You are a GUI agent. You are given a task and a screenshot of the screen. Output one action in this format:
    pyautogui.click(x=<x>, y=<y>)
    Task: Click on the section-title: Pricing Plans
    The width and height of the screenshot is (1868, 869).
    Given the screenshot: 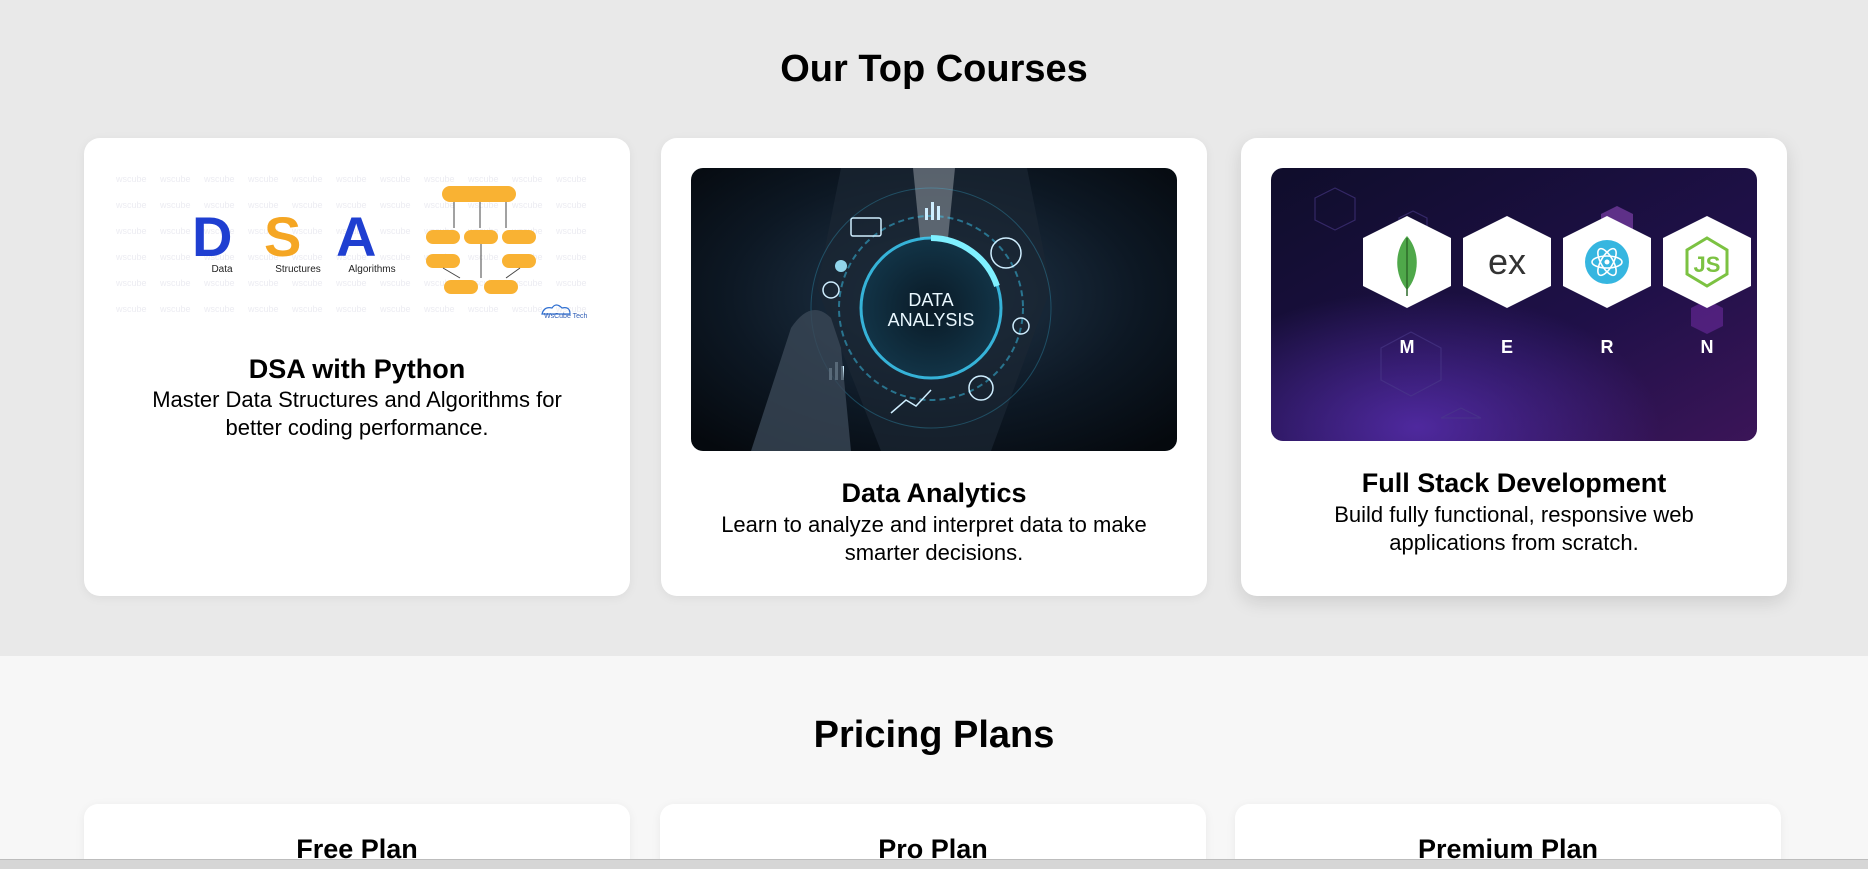 What is the action you would take?
    pyautogui.click(x=934, y=735)
    